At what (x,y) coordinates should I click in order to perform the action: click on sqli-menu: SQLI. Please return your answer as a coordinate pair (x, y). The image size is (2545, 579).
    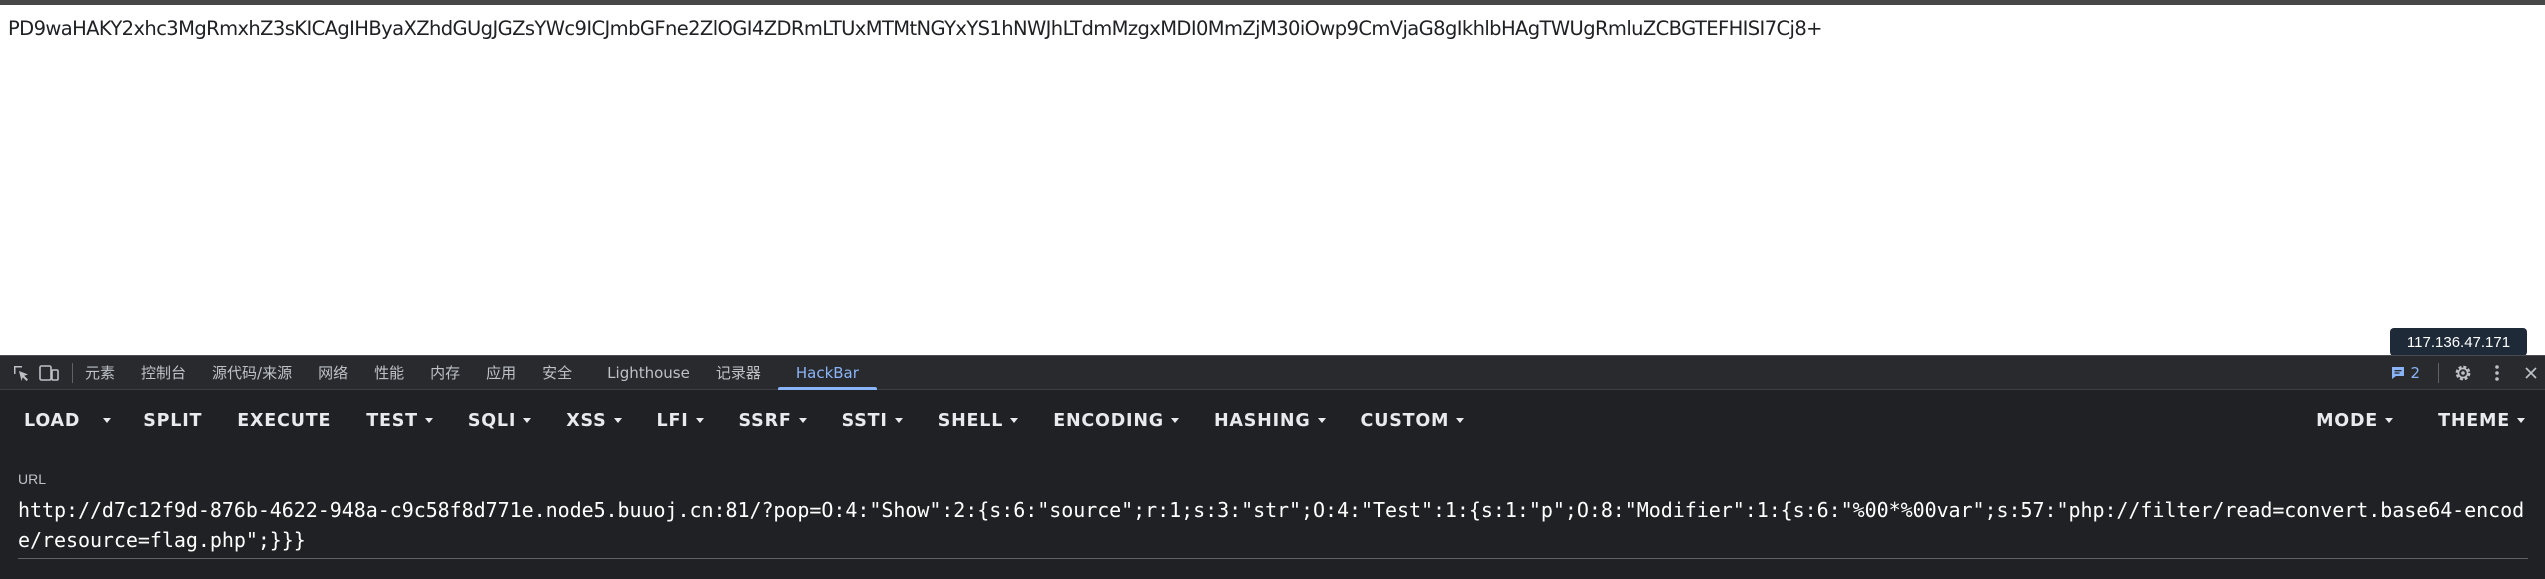
    Looking at the image, I should click on (497, 420).